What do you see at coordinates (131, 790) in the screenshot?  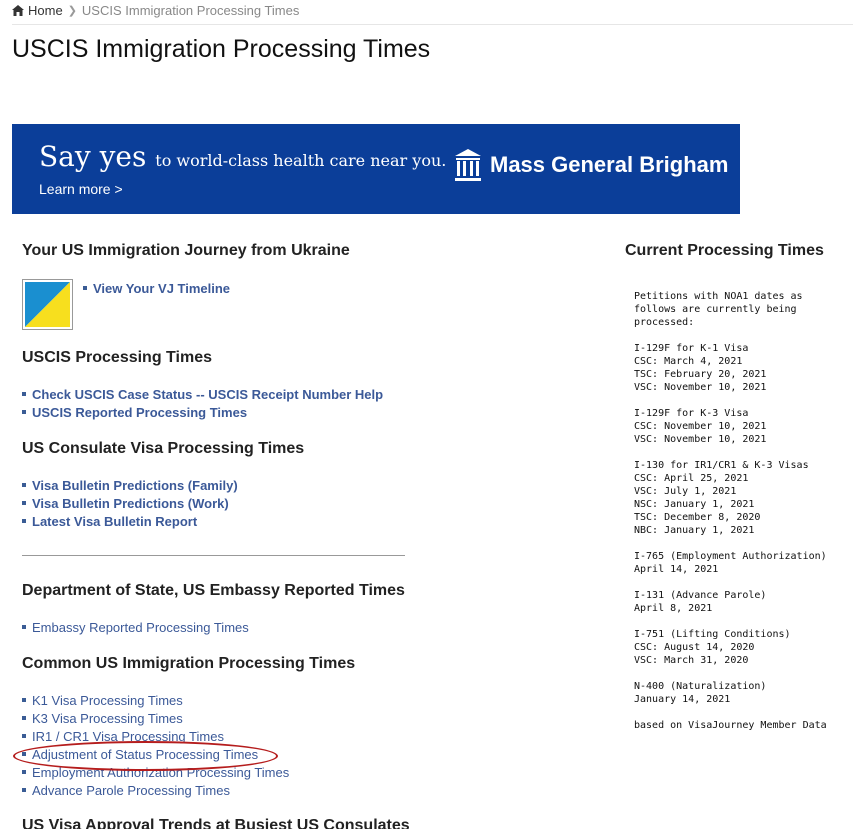 I see `advance-parole-link: Advance Parole Processing Times` at bounding box center [131, 790].